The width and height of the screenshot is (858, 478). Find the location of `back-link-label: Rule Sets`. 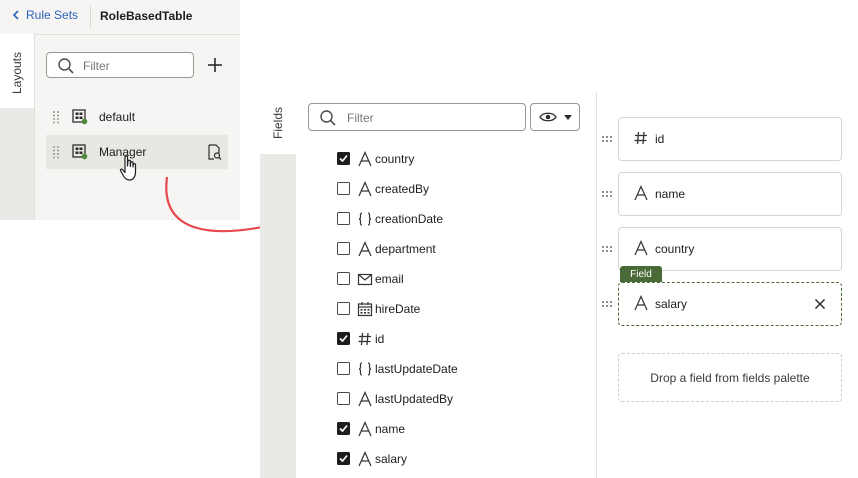

back-link-label: Rule Sets is located at coordinates (52, 15).